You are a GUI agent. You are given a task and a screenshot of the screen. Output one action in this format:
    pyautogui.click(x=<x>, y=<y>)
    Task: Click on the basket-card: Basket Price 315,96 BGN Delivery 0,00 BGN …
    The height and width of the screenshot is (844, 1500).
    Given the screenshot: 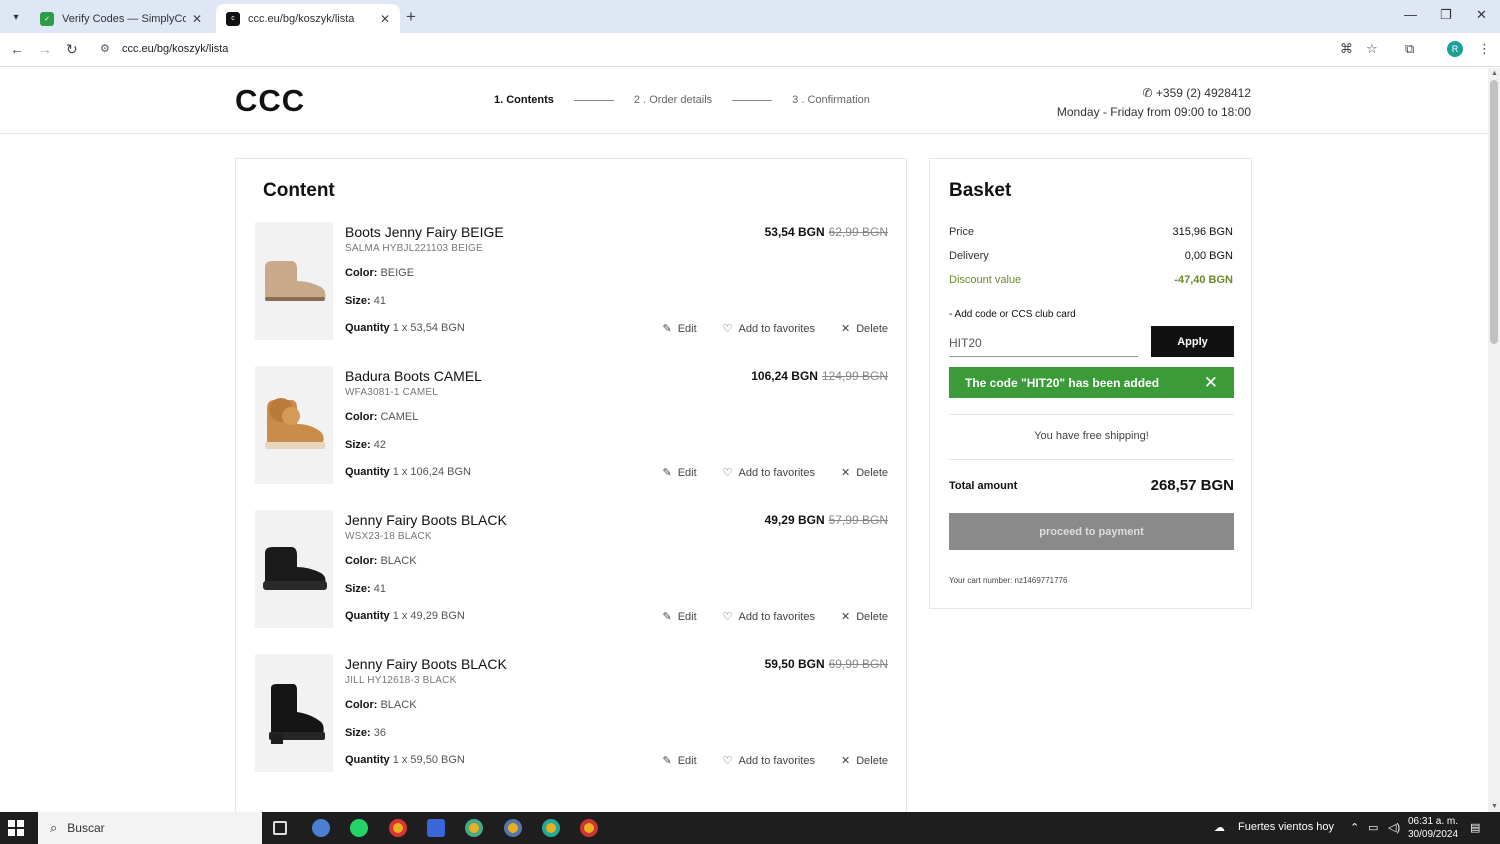 What is the action you would take?
    pyautogui.click(x=1090, y=383)
    